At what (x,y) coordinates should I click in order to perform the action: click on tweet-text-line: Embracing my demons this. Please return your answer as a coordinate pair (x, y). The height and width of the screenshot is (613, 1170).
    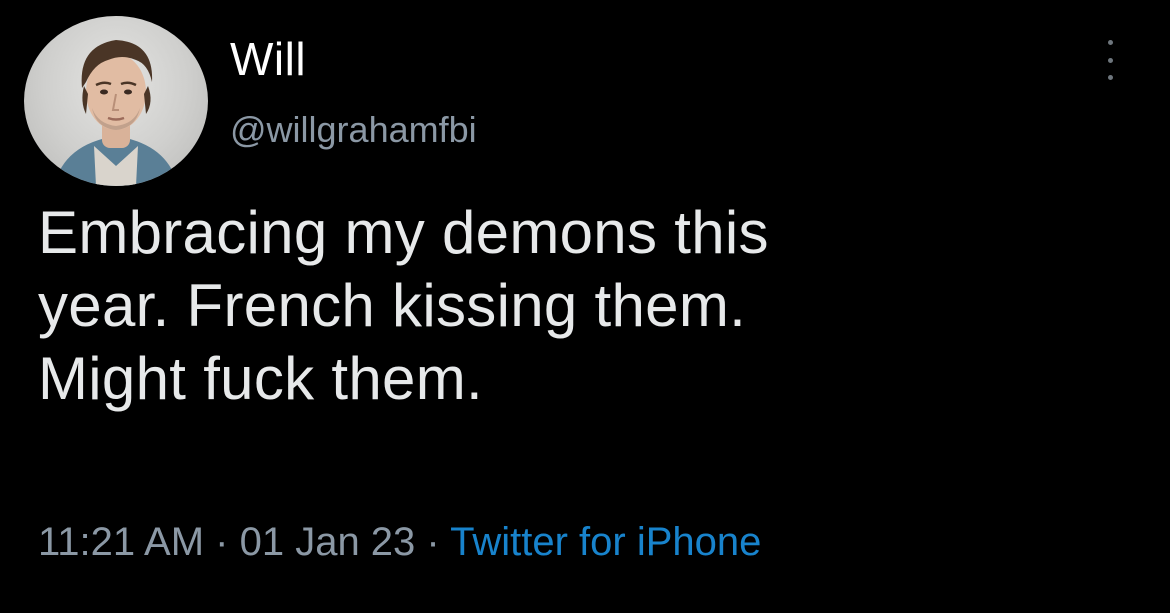
    Looking at the image, I should click on (403, 232).